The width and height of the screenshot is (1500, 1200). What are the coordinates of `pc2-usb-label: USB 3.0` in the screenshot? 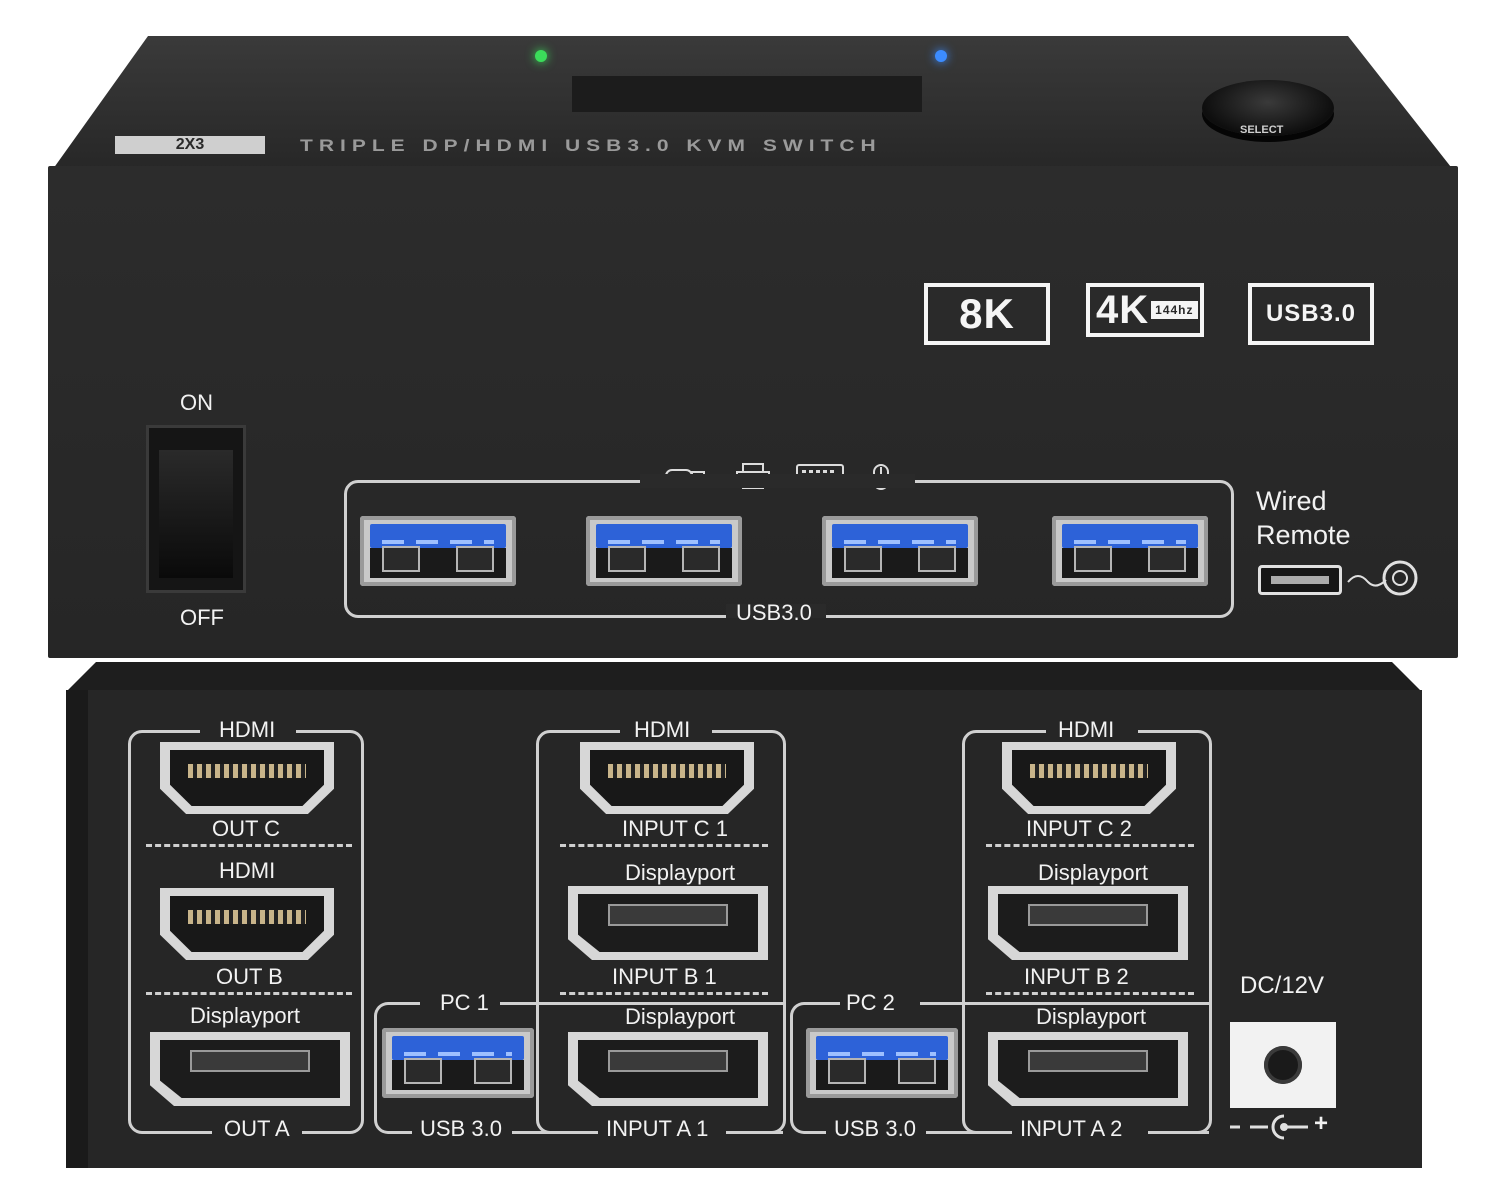 It's located at (875, 1128).